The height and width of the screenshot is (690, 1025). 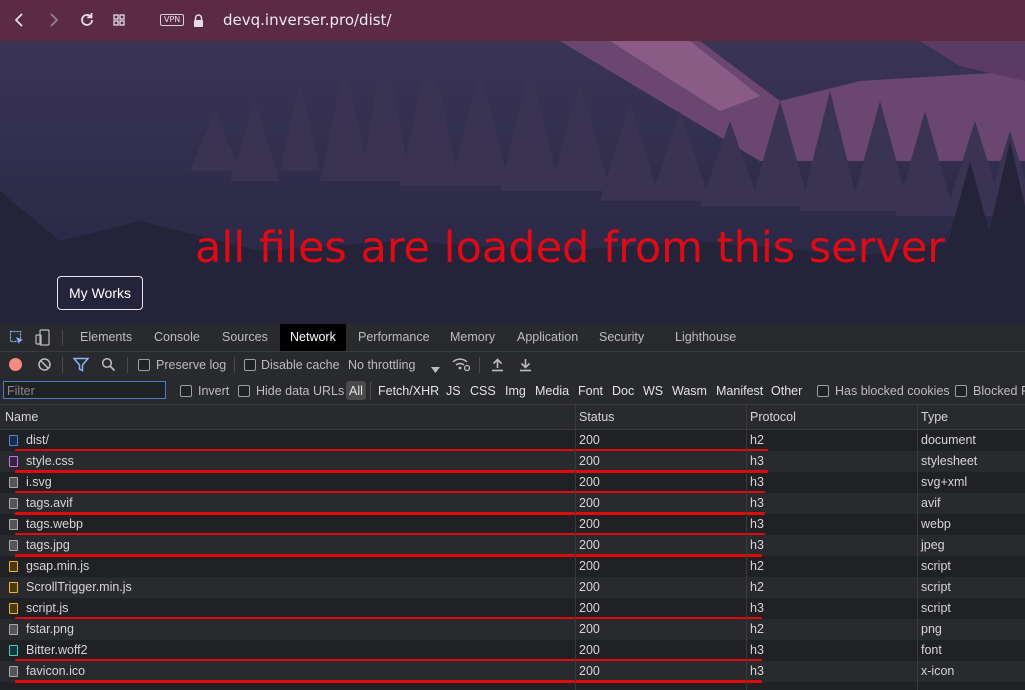 What do you see at coordinates (307, 20) in the screenshot?
I see `address-bar: devq.inverser.pro/dist/` at bounding box center [307, 20].